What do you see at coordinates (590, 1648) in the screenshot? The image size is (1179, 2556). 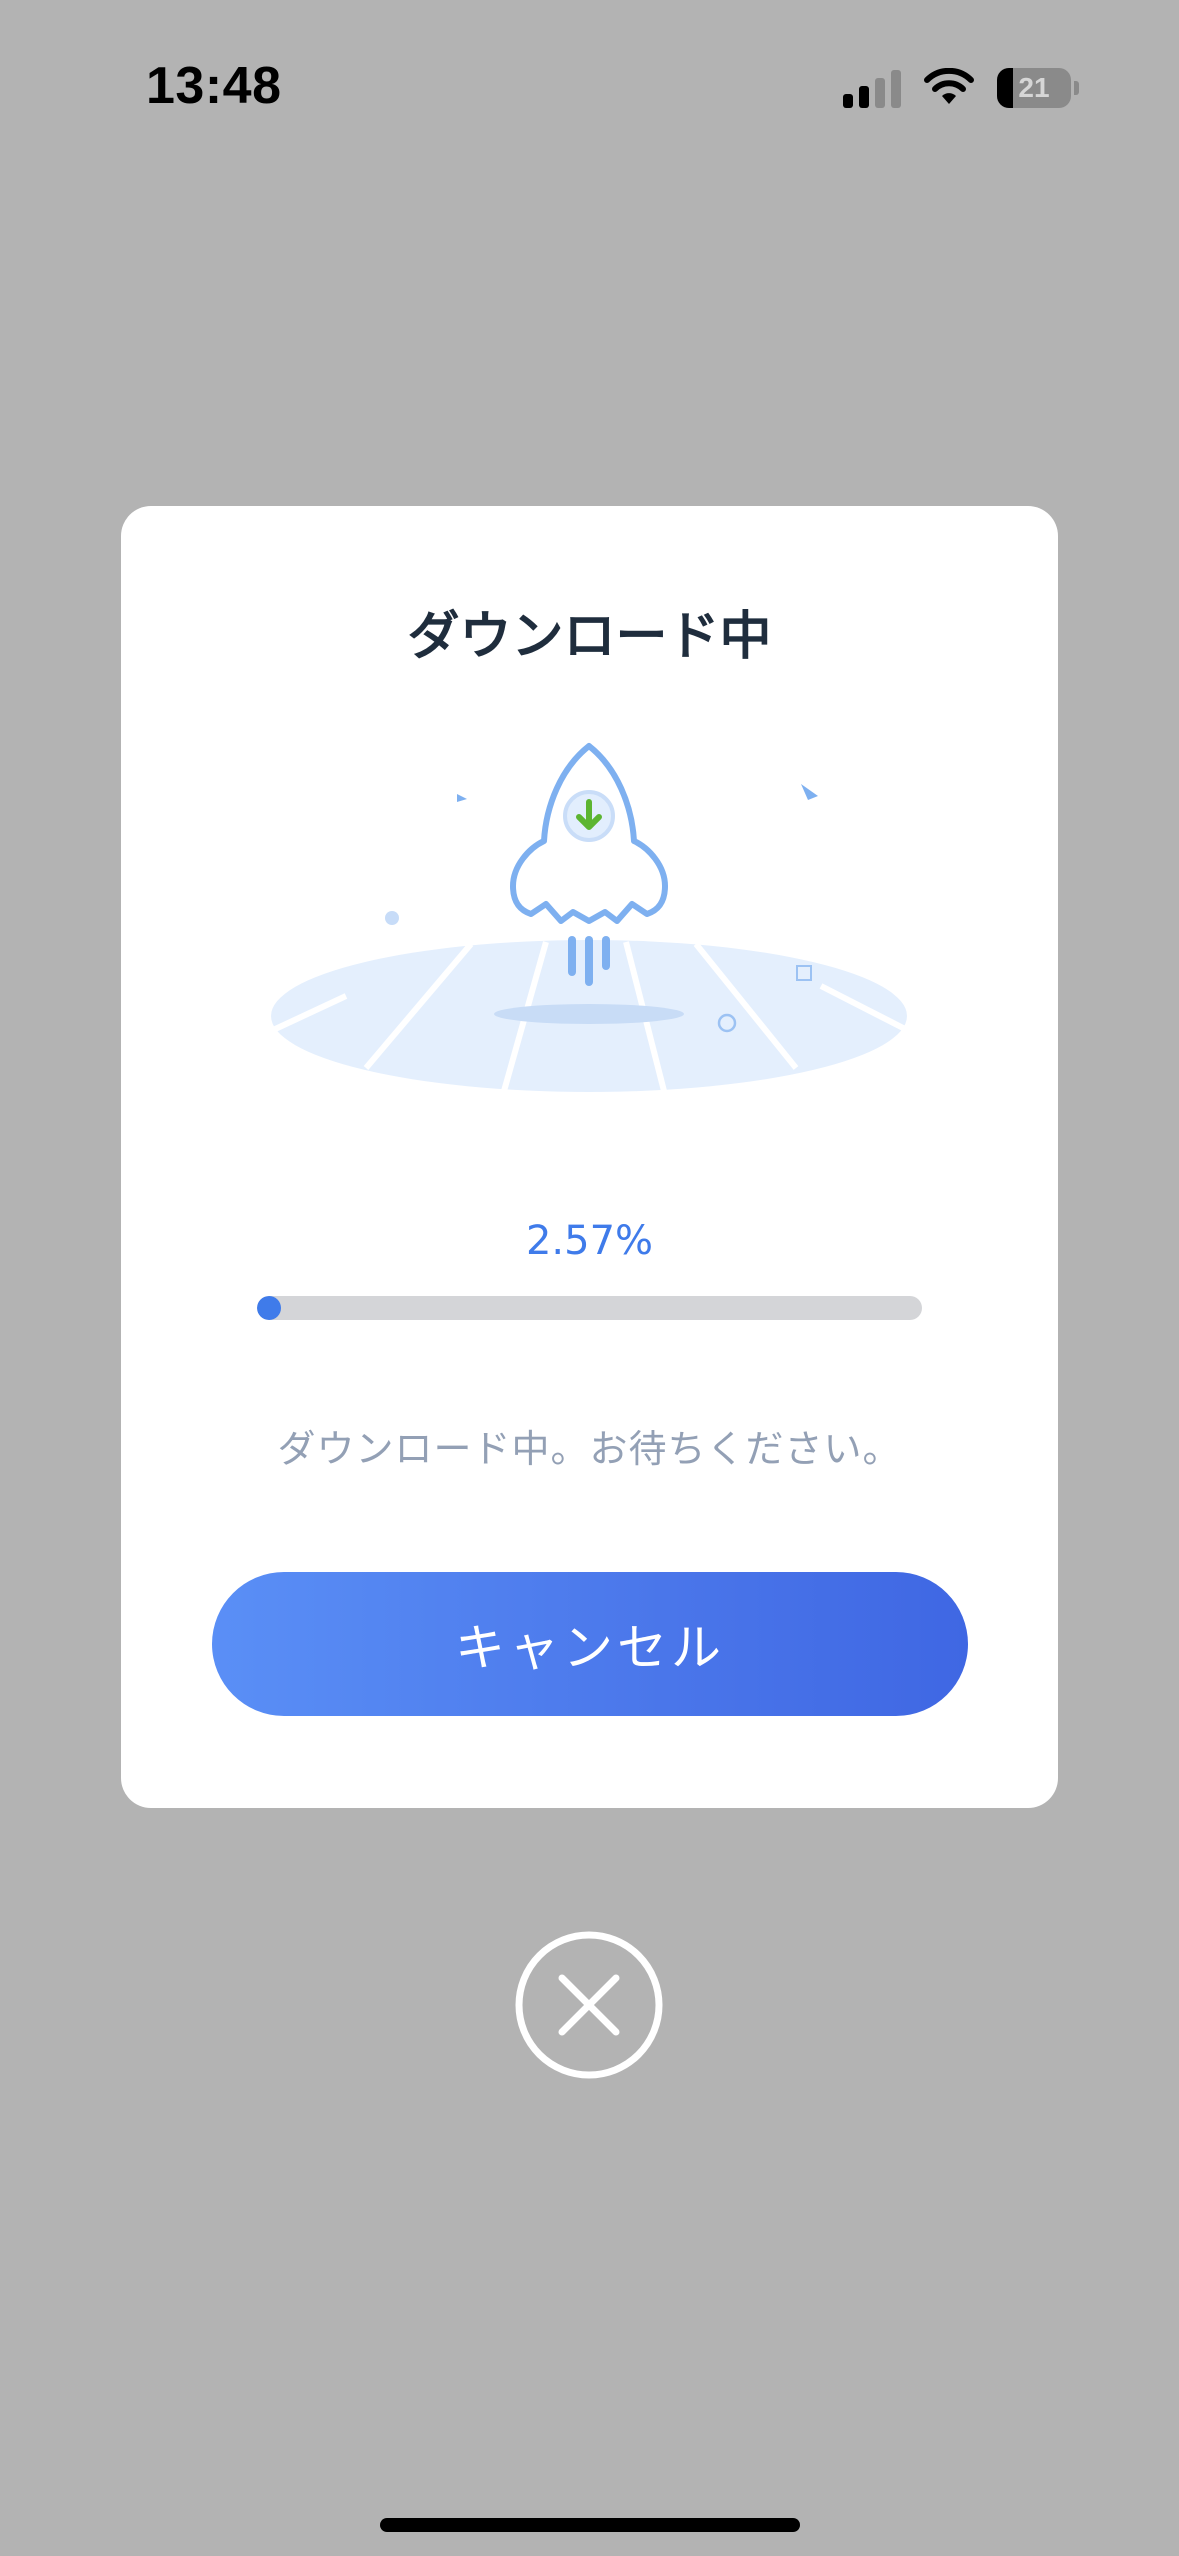 I see `cancel-button-label: キャンセル` at bounding box center [590, 1648].